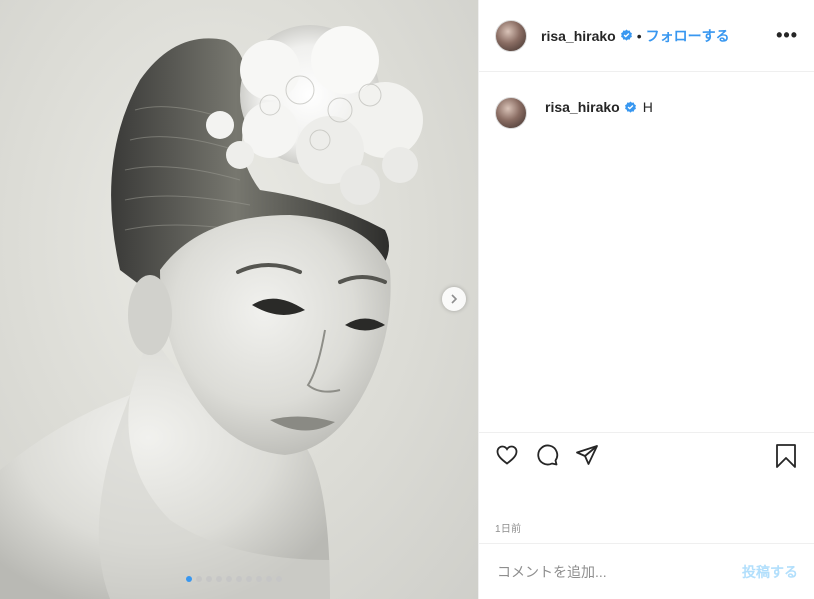 The height and width of the screenshot is (599, 814). What do you see at coordinates (511, 35) in the screenshot?
I see `avatar` at bounding box center [511, 35].